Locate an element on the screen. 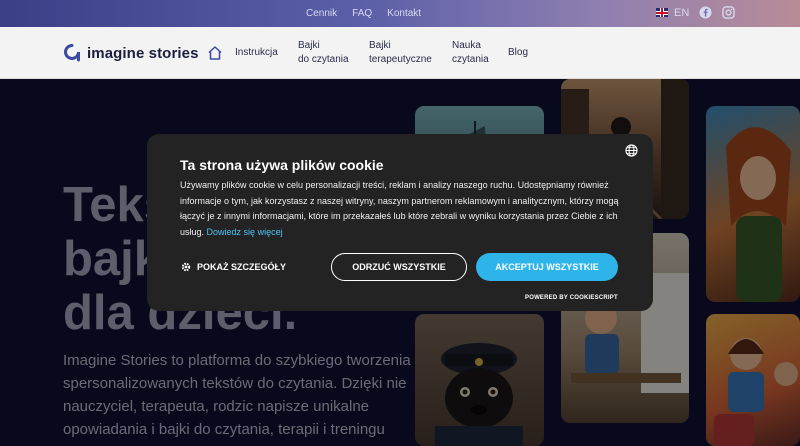  powered-by-cookiescript: POWERED BY COOKIESCRIPT is located at coordinates (571, 298).